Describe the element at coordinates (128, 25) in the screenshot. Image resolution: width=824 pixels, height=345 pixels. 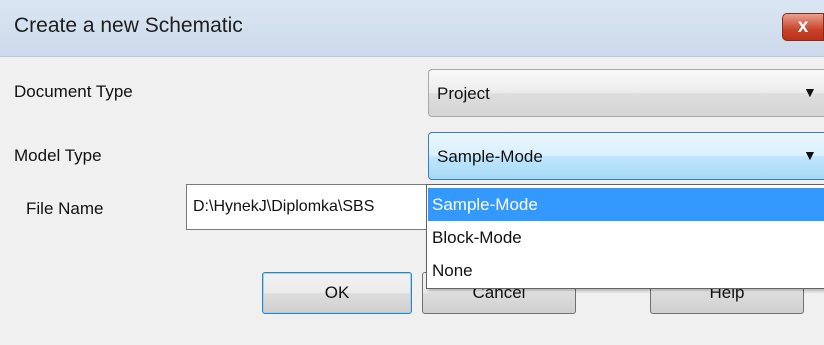
I see `dialog-title: Create a new Schematic` at that location.